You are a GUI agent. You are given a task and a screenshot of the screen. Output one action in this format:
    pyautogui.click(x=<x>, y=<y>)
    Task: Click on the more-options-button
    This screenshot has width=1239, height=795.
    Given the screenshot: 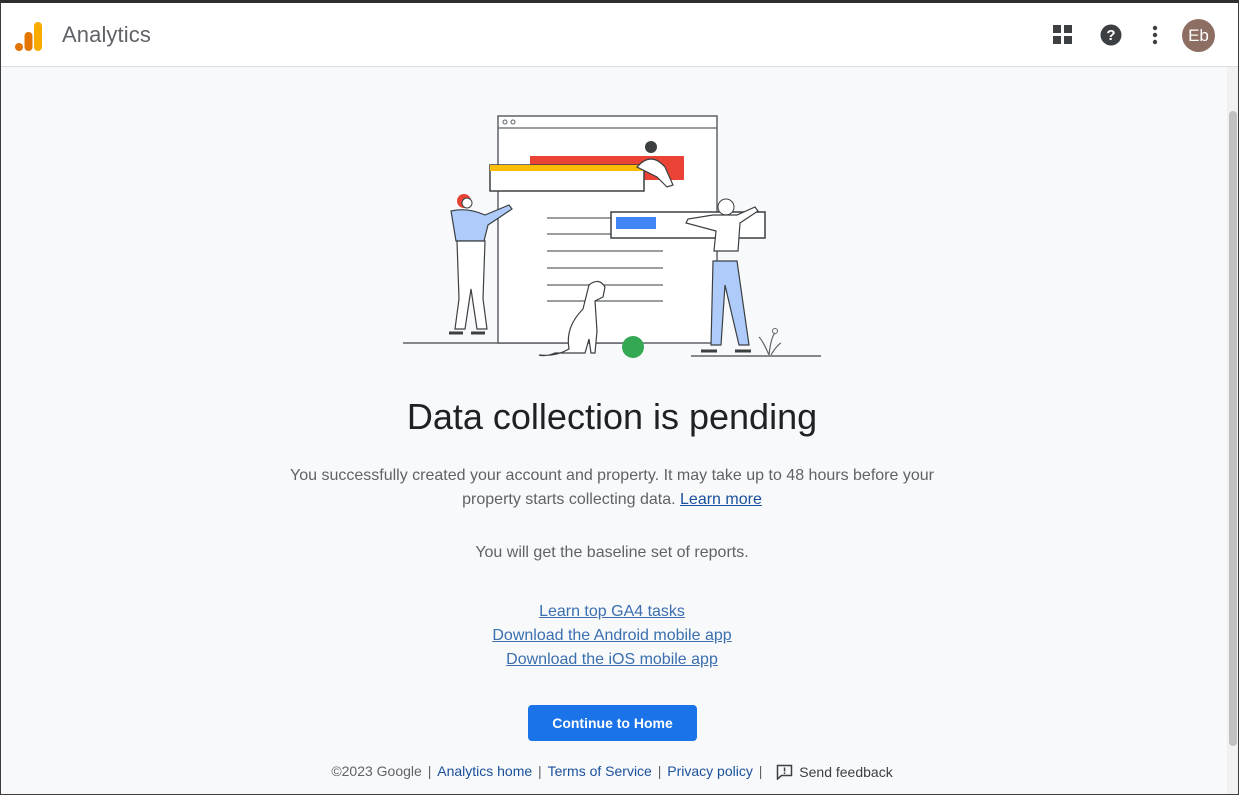 What is the action you would take?
    pyautogui.click(x=1155, y=35)
    